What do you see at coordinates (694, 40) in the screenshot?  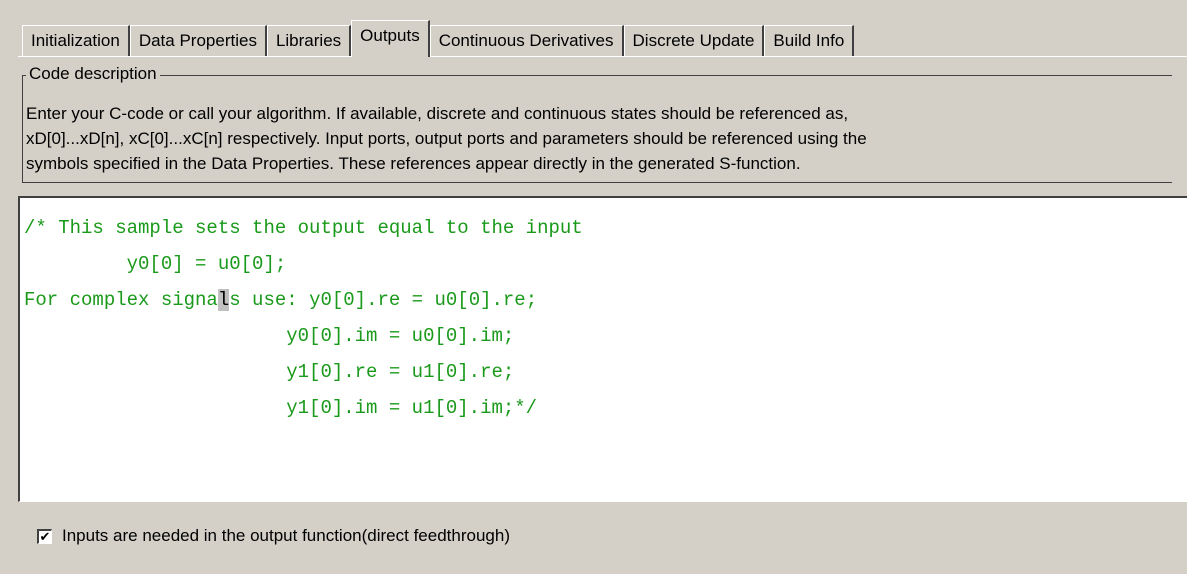 I see `tab-discrete-update: Discrete Update` at bounding box center [694, 40].